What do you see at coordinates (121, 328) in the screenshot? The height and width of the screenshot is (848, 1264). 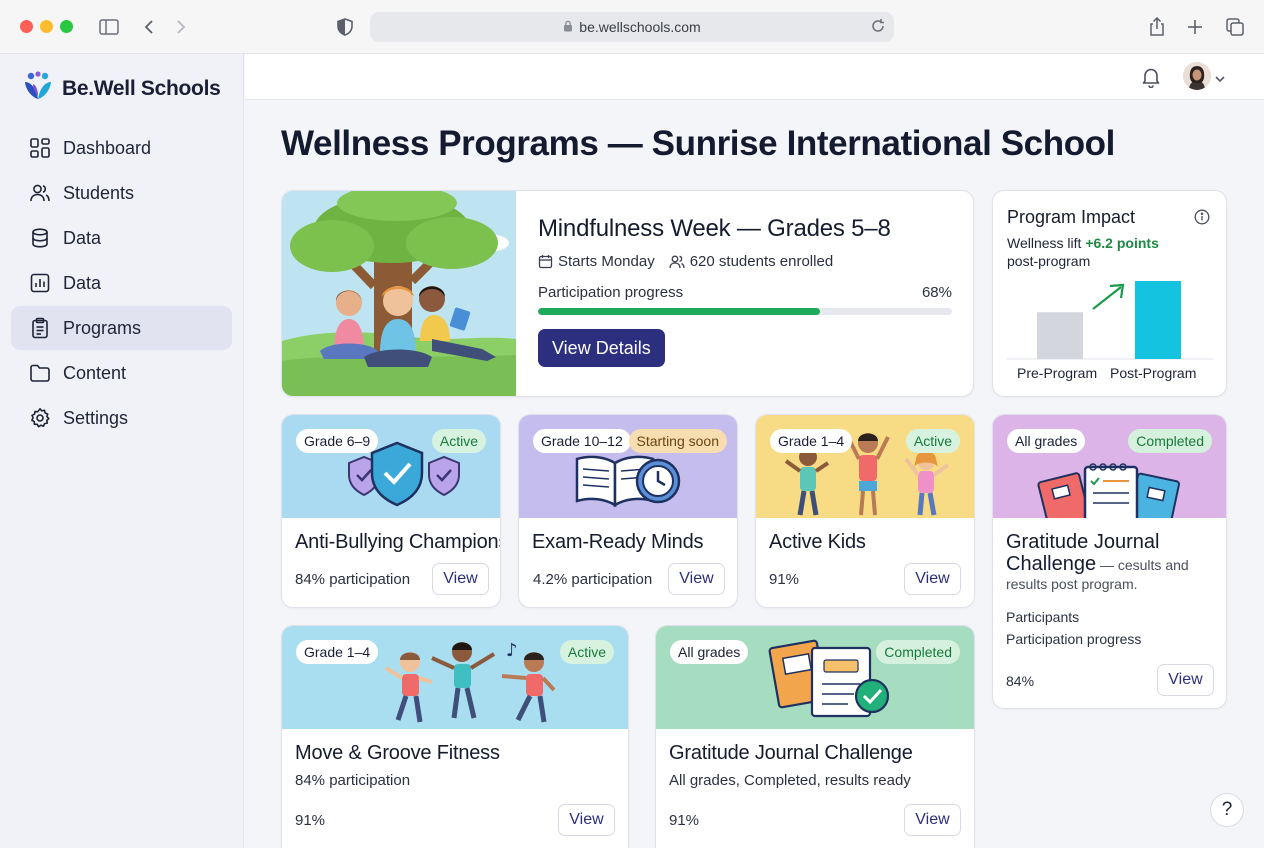 I see `sidebar-item-programs: Programs` at bounding box center [121, 328].